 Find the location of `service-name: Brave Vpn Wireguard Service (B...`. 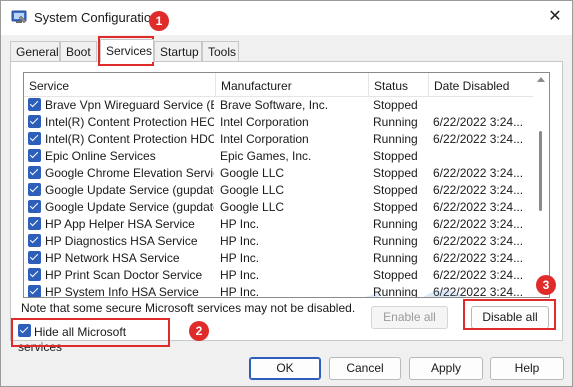

service-name: Brave Vpn Wireguard Service (B... is located at coordinates (129, 105).